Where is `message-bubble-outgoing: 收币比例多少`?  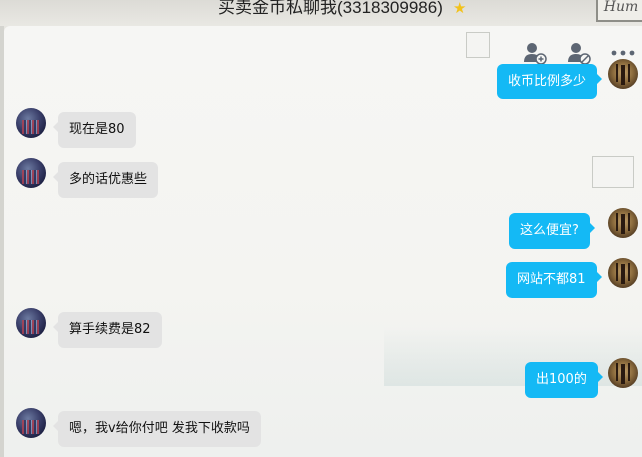
message-bubble-outgoing: 收币比例多少 is located at coordinates (550, 81).